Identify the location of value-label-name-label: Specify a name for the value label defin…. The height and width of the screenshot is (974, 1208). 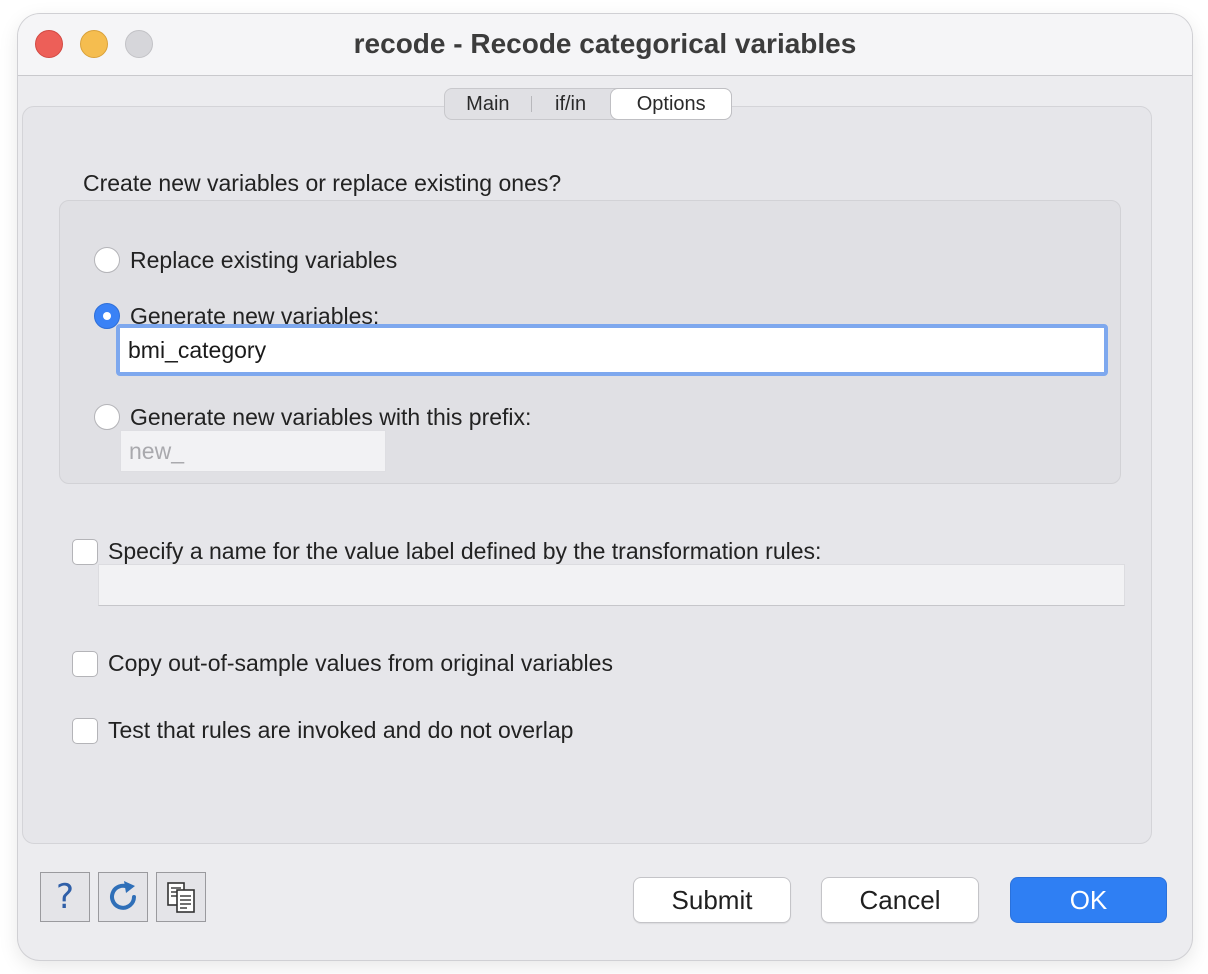
(464, 551).